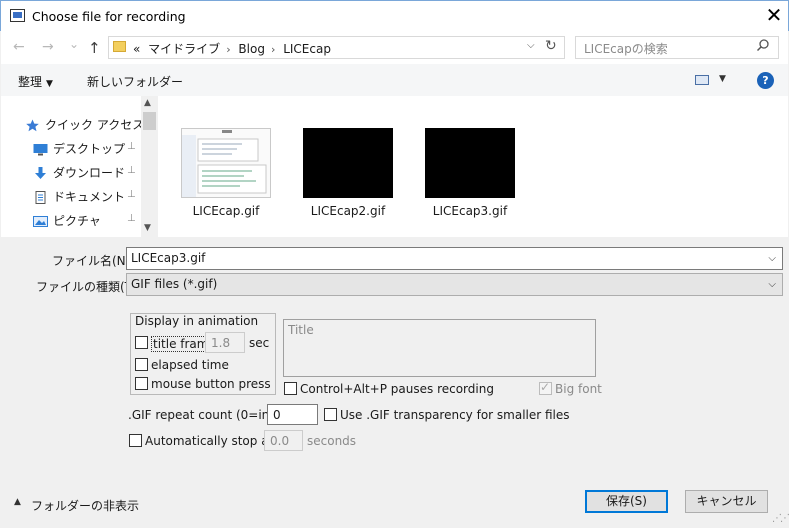  I want to click on transparency-label: Use .GIF transparency for smaller files, so click(455, 415).